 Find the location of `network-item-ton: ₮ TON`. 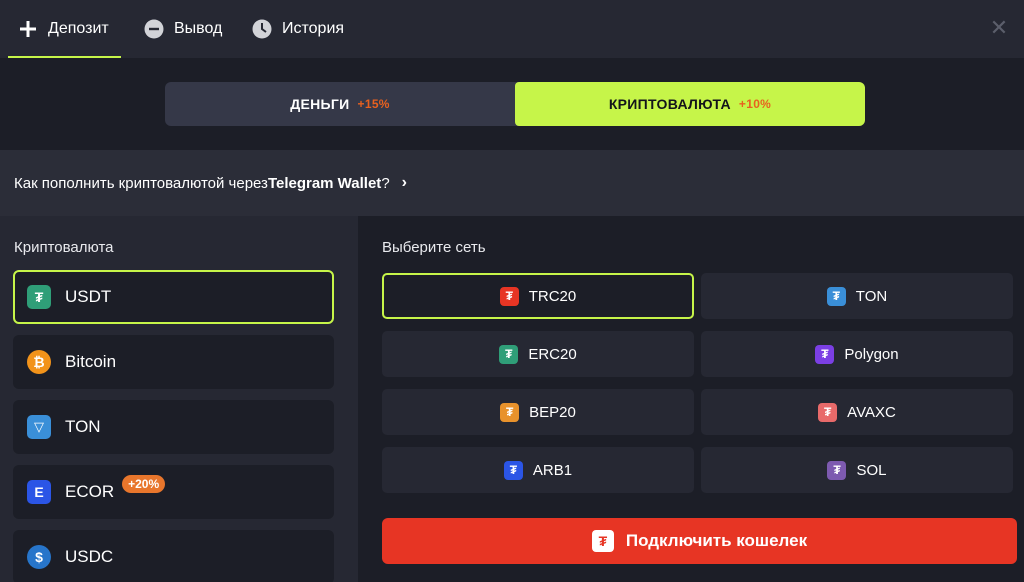

network-item-ton: ₮ TON is located at coordinates (857, 296).